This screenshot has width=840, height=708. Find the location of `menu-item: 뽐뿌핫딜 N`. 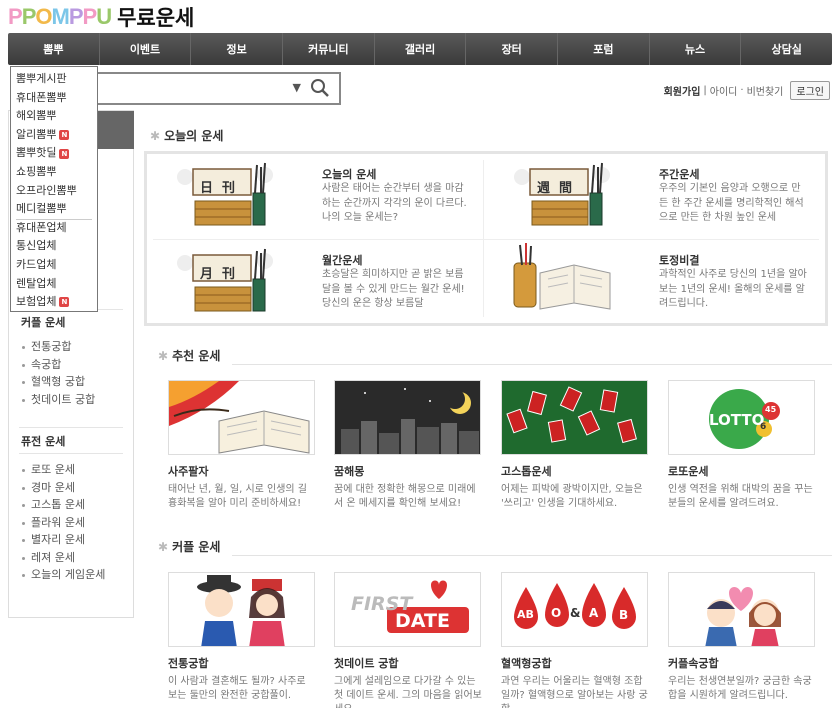

menu-item: 뽐뿌핫딜 N is located at coordinates (54, 153).